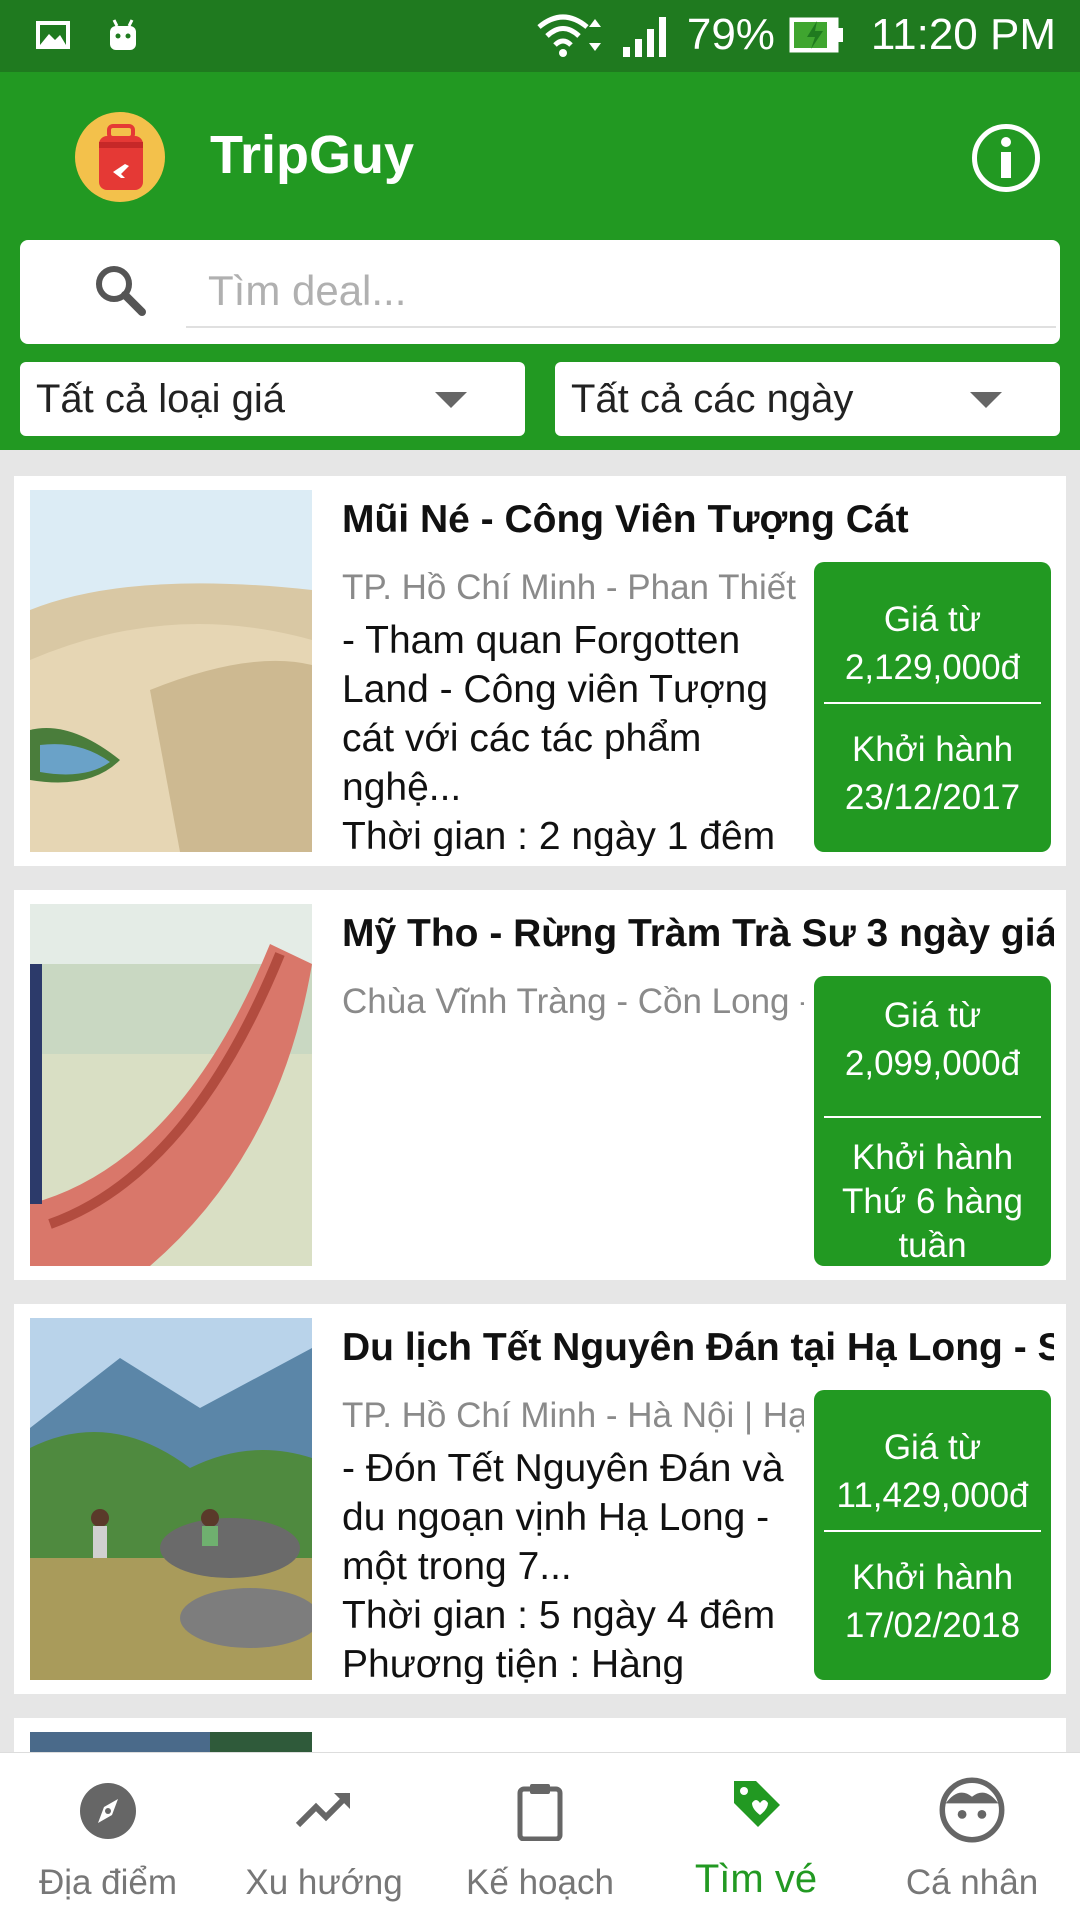  I want to click on depart-value: 23/12/2017, so click(932, 797).